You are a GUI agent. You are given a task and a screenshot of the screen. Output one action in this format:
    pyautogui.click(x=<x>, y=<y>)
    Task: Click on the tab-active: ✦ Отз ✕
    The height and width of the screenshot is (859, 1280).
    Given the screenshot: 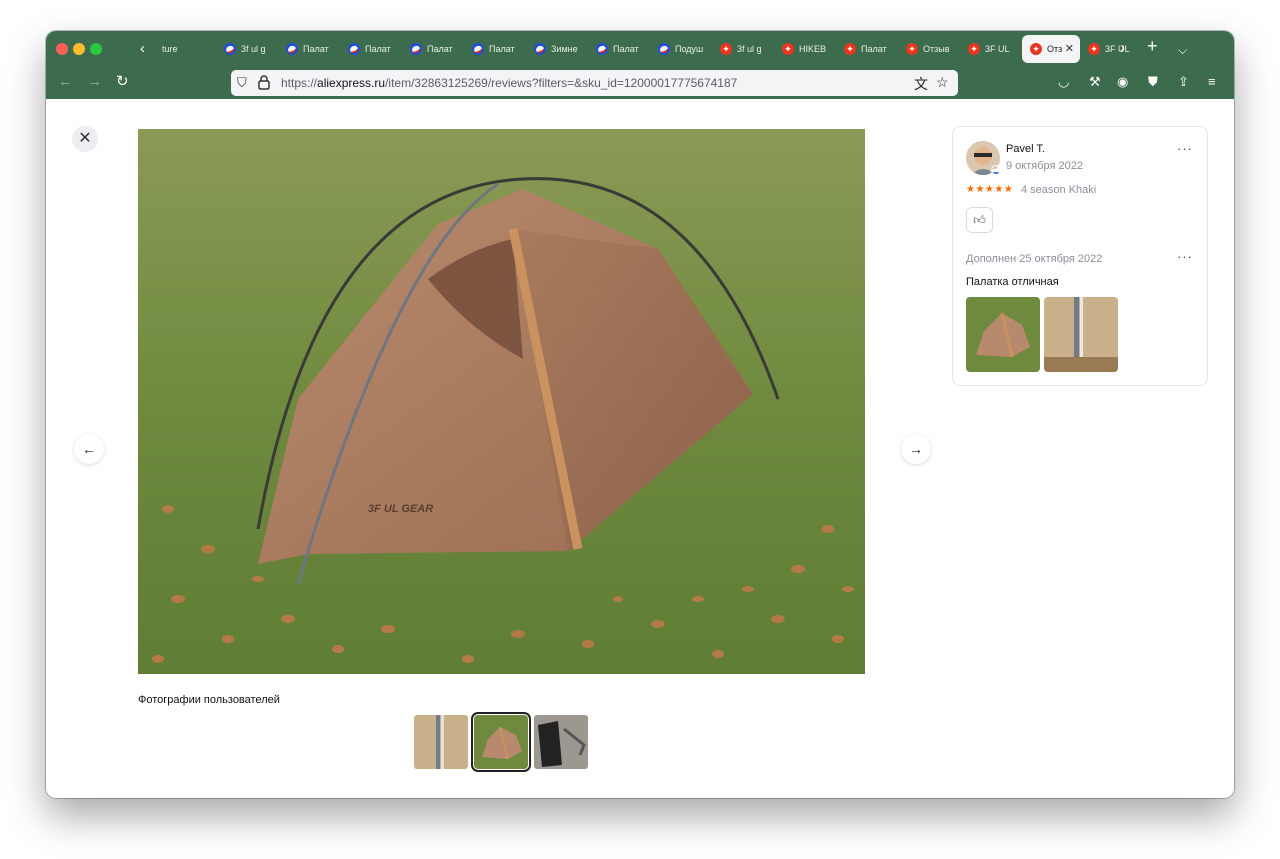 What is the action you would take?
    pyautogui.click(x=1051, y=49)
    